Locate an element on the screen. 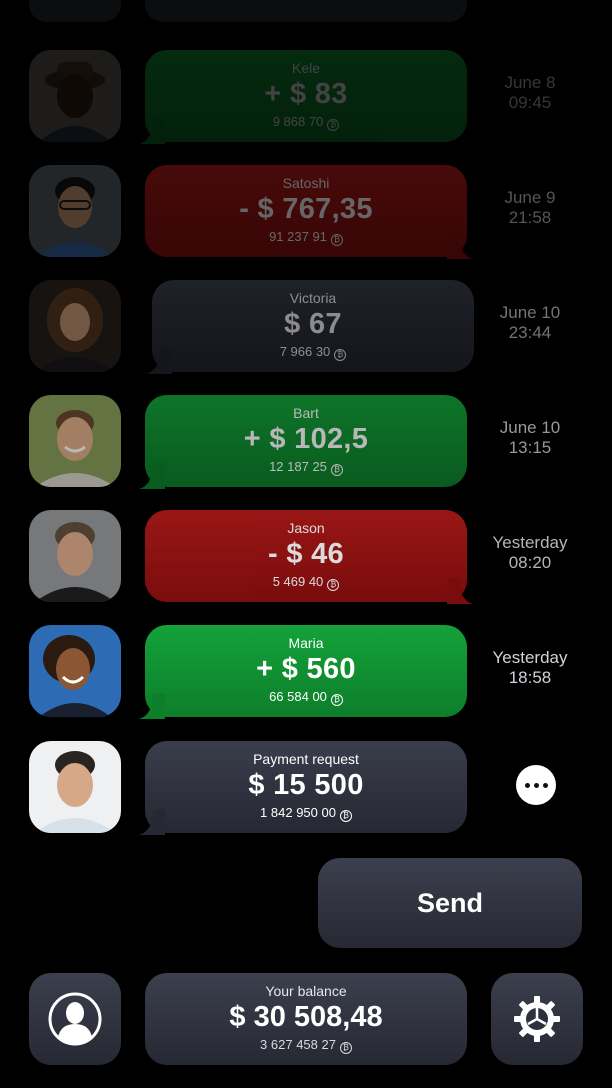 The image size is (612, 1088). transaction-amount: + $ 560 is located at coordinates (306, 669).